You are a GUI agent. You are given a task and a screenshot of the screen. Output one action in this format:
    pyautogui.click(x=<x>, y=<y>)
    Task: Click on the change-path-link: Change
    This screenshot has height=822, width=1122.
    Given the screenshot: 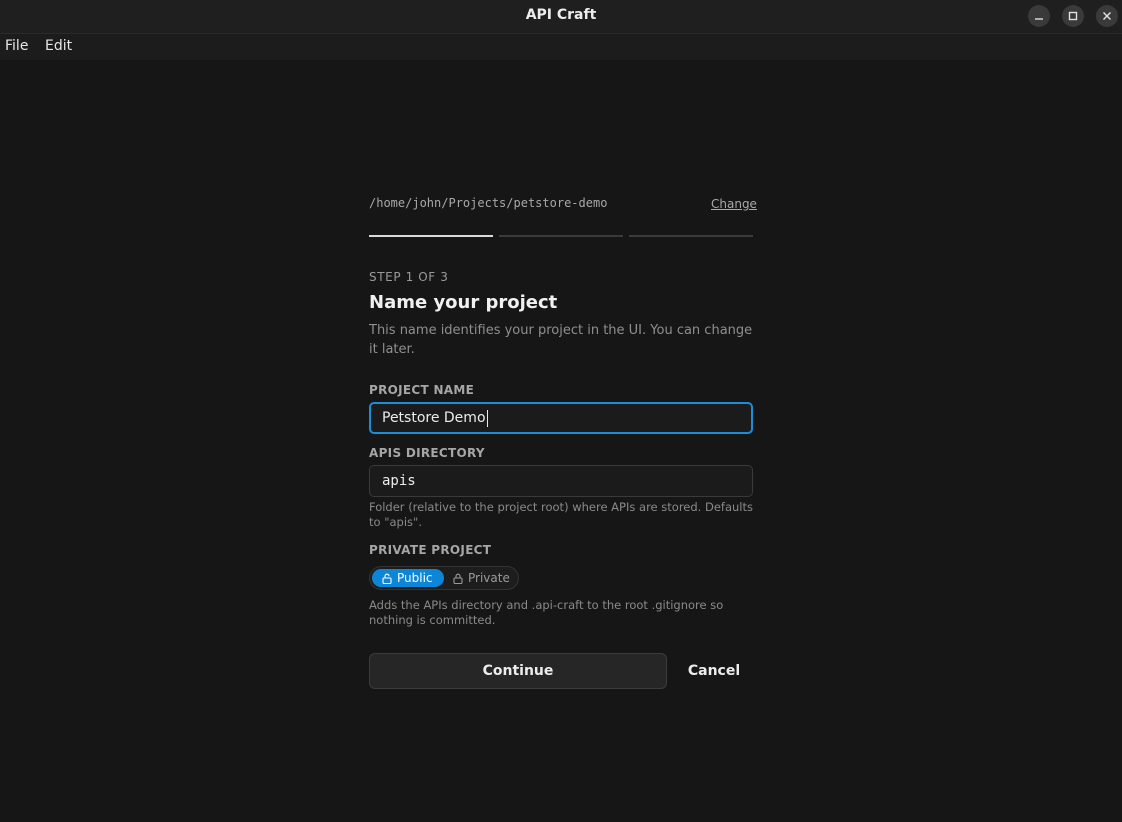 What is the action you would take?
    pyautogui.click(x=734, y=204)
    